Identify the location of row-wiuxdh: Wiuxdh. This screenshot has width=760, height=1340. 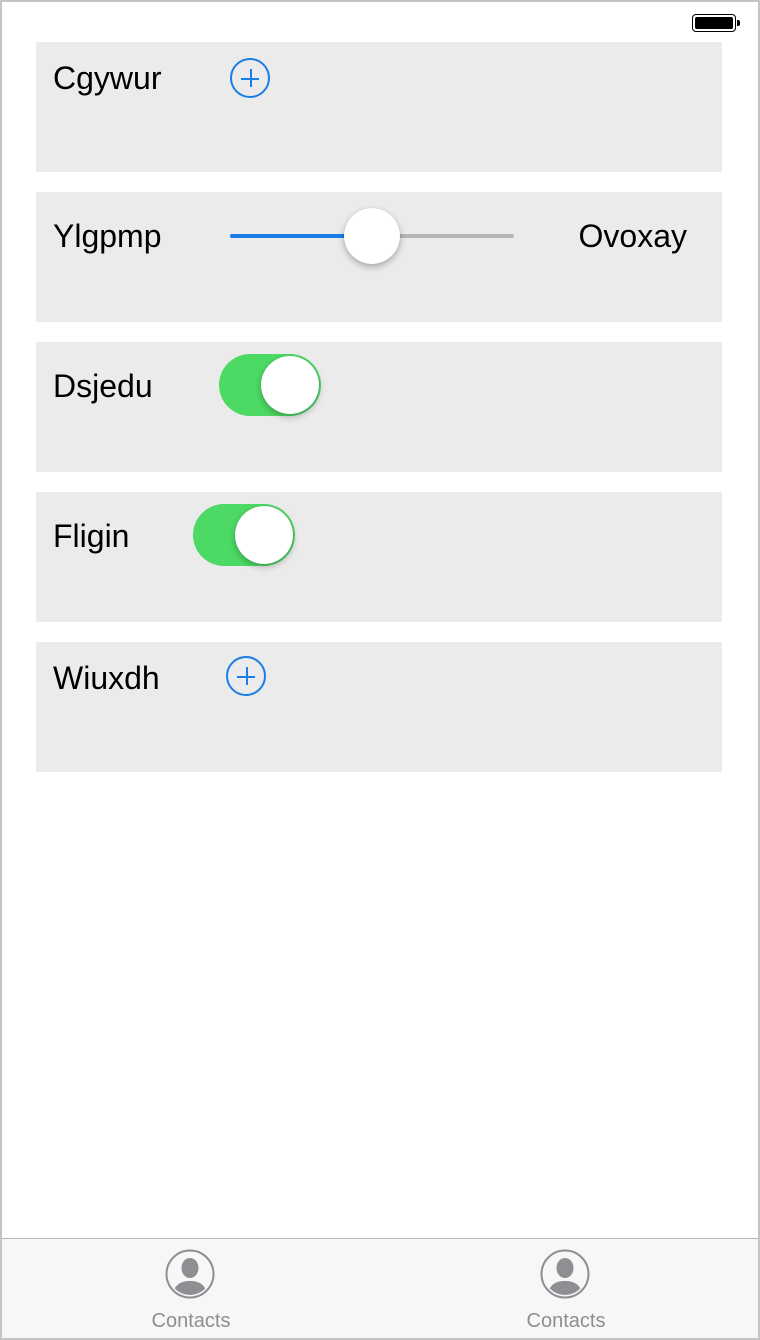
(379, 707).